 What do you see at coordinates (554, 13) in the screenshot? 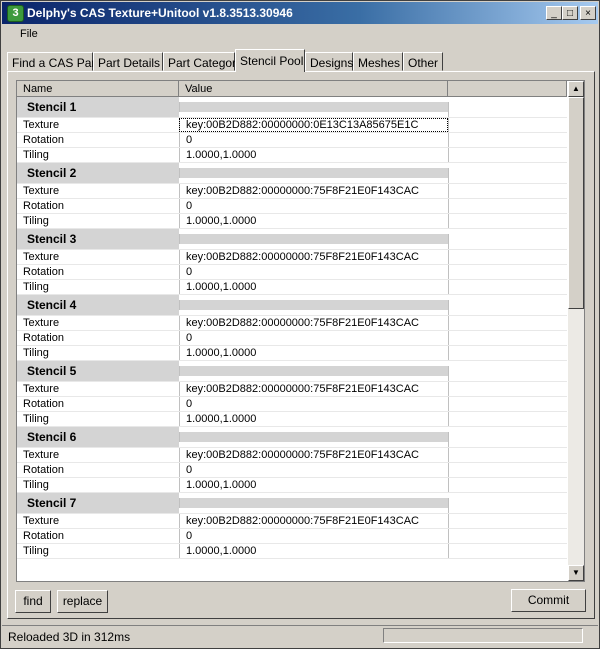
I see `minimize-button: _` at bounding box center [554, 13].